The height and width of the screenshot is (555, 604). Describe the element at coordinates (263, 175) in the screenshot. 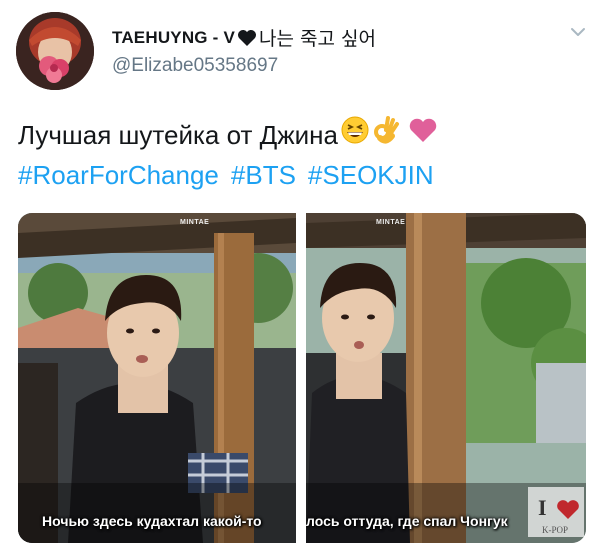

I see `hashtag-link: #BTS` at that location.